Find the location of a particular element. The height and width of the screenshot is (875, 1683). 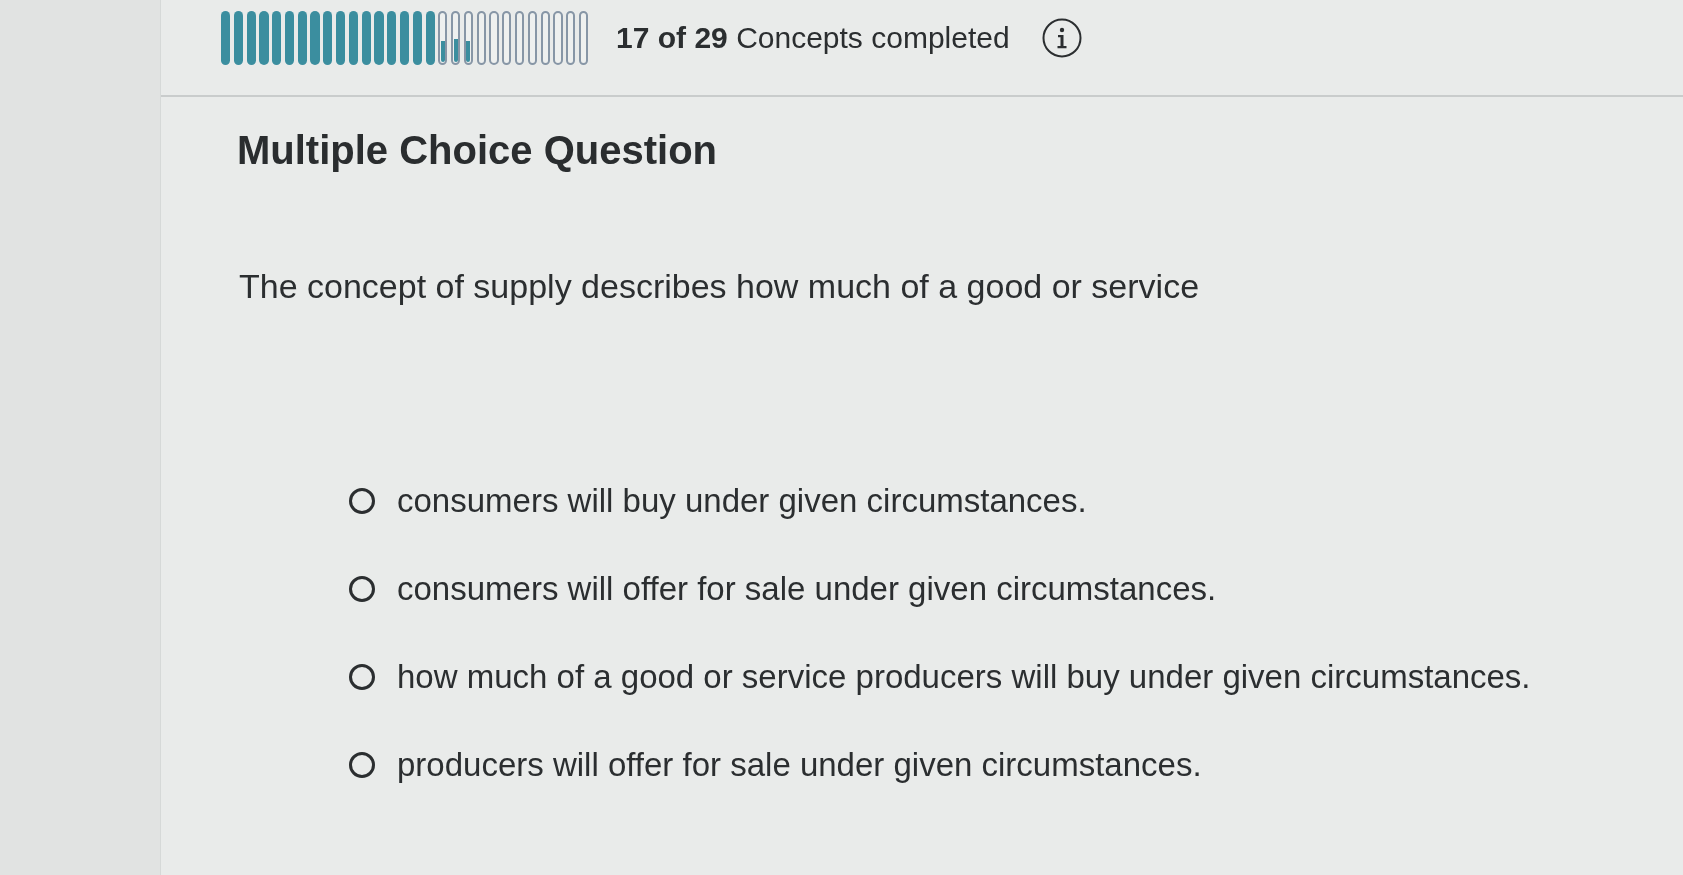

option-label: how much of a good or service producers will buy under given circumstances. is located at coordinates (964, 677).